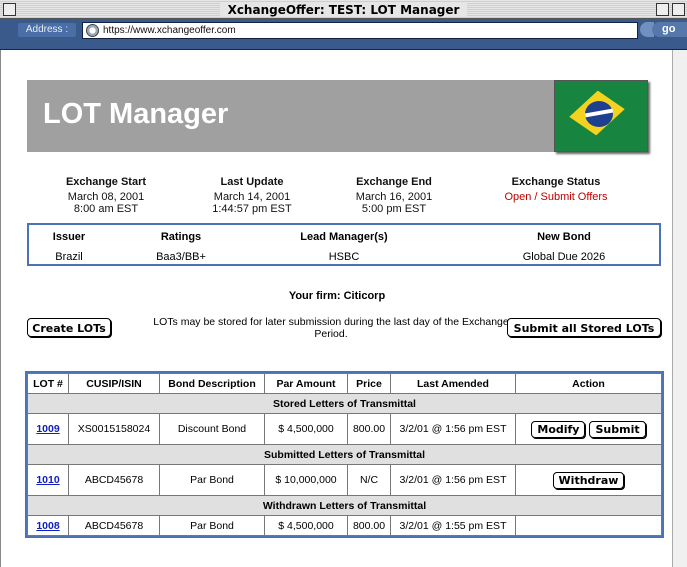 Image resolution: width=687 pixels, height=567 pixels. What do you see at coordinates (453, 525) in the screenshot?
I see `amended-cell: 3/2/01 @ 1:55 pm EST` at bounding box center [453, 525].